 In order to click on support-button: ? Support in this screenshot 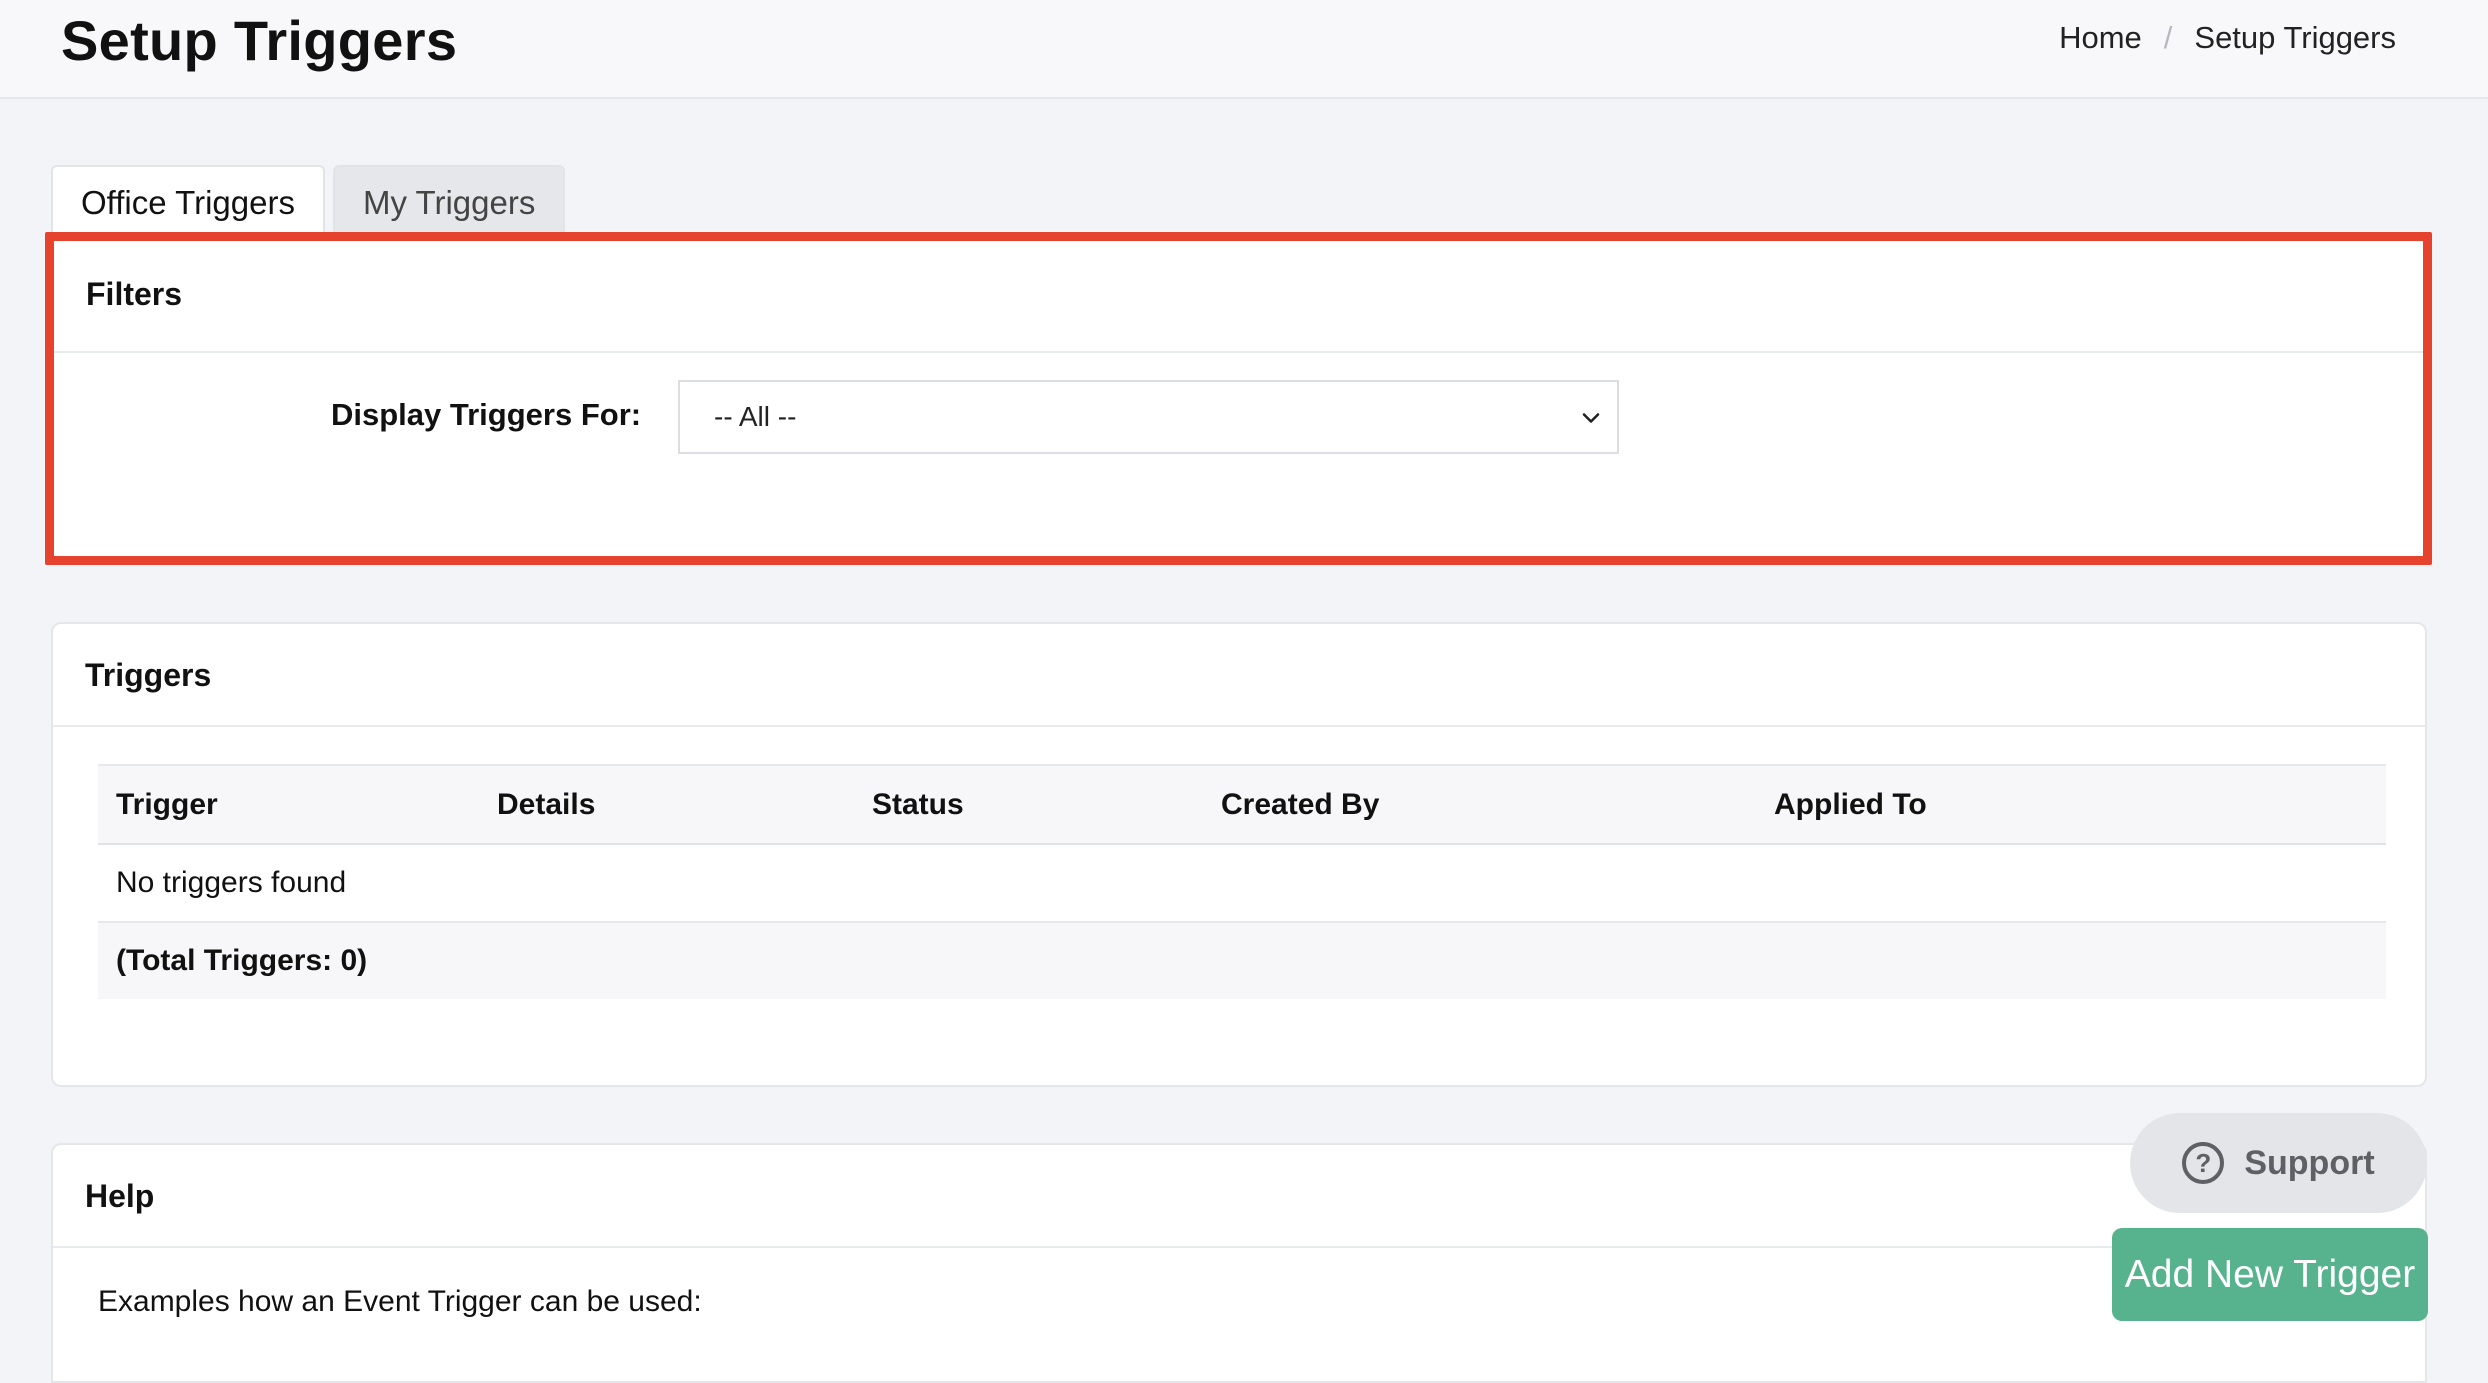, I will do `click(2278, 1163)`.